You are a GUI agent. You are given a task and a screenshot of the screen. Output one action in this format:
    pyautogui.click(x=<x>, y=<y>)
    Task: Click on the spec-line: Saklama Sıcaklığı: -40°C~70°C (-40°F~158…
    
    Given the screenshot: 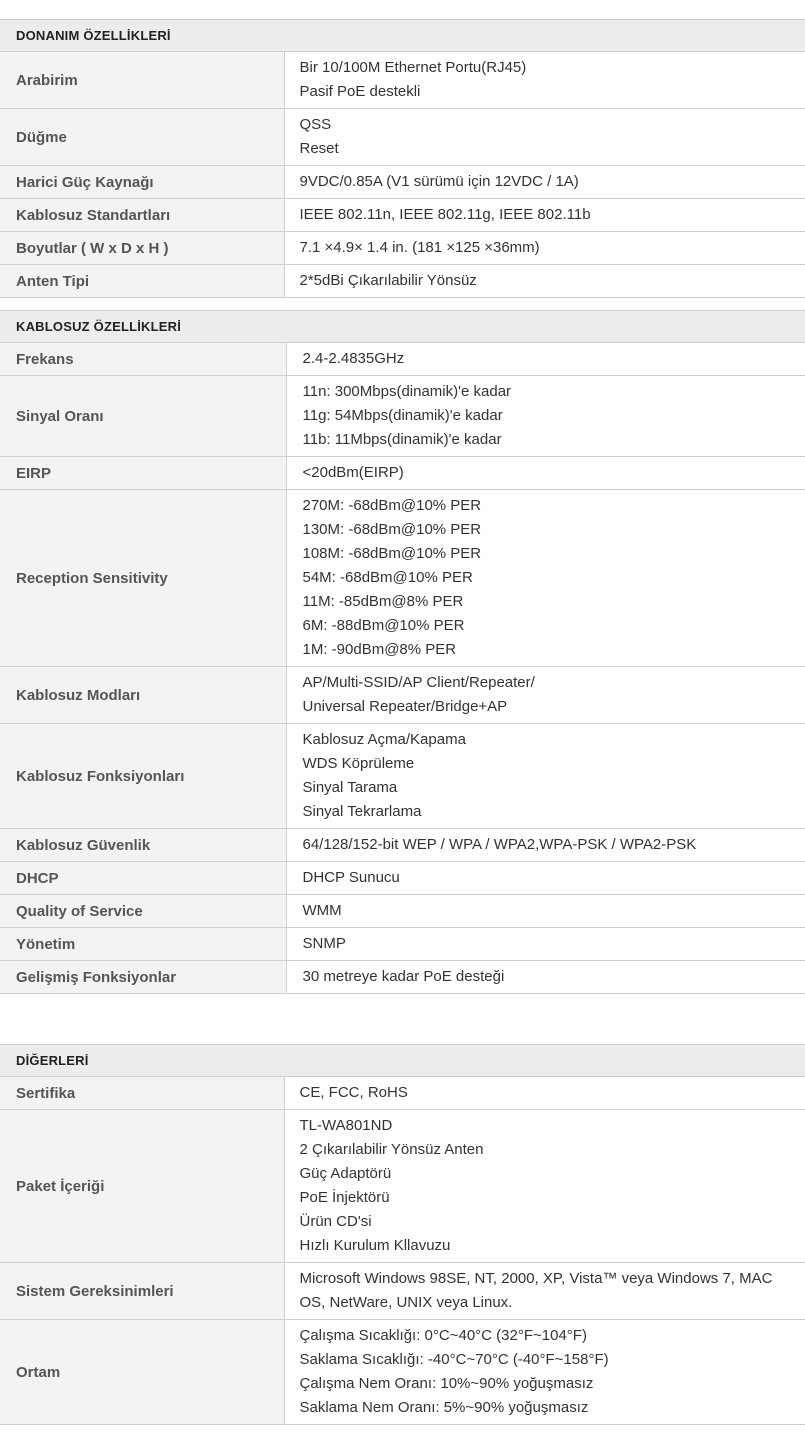 What is the action you would take?
    pyautogui.click(x=454, y=1359)
    